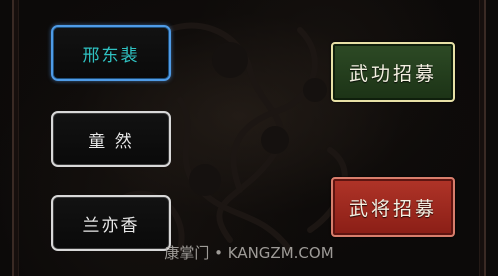 This screenshot has width=498, height=276. I want to click on name-option-1: 邢东裴, so click(111, 53).